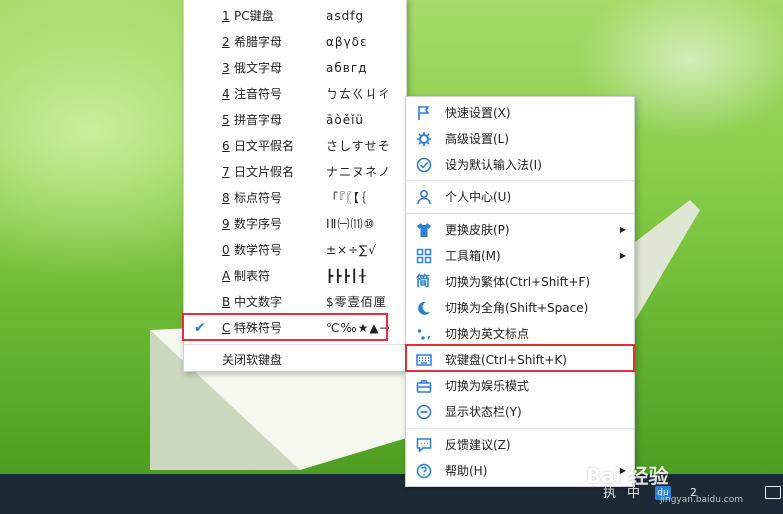 The image size is (783, 514). I want to click on softkeyboard-item: 2 希腊字母 αβγδε, so click(295, 42).